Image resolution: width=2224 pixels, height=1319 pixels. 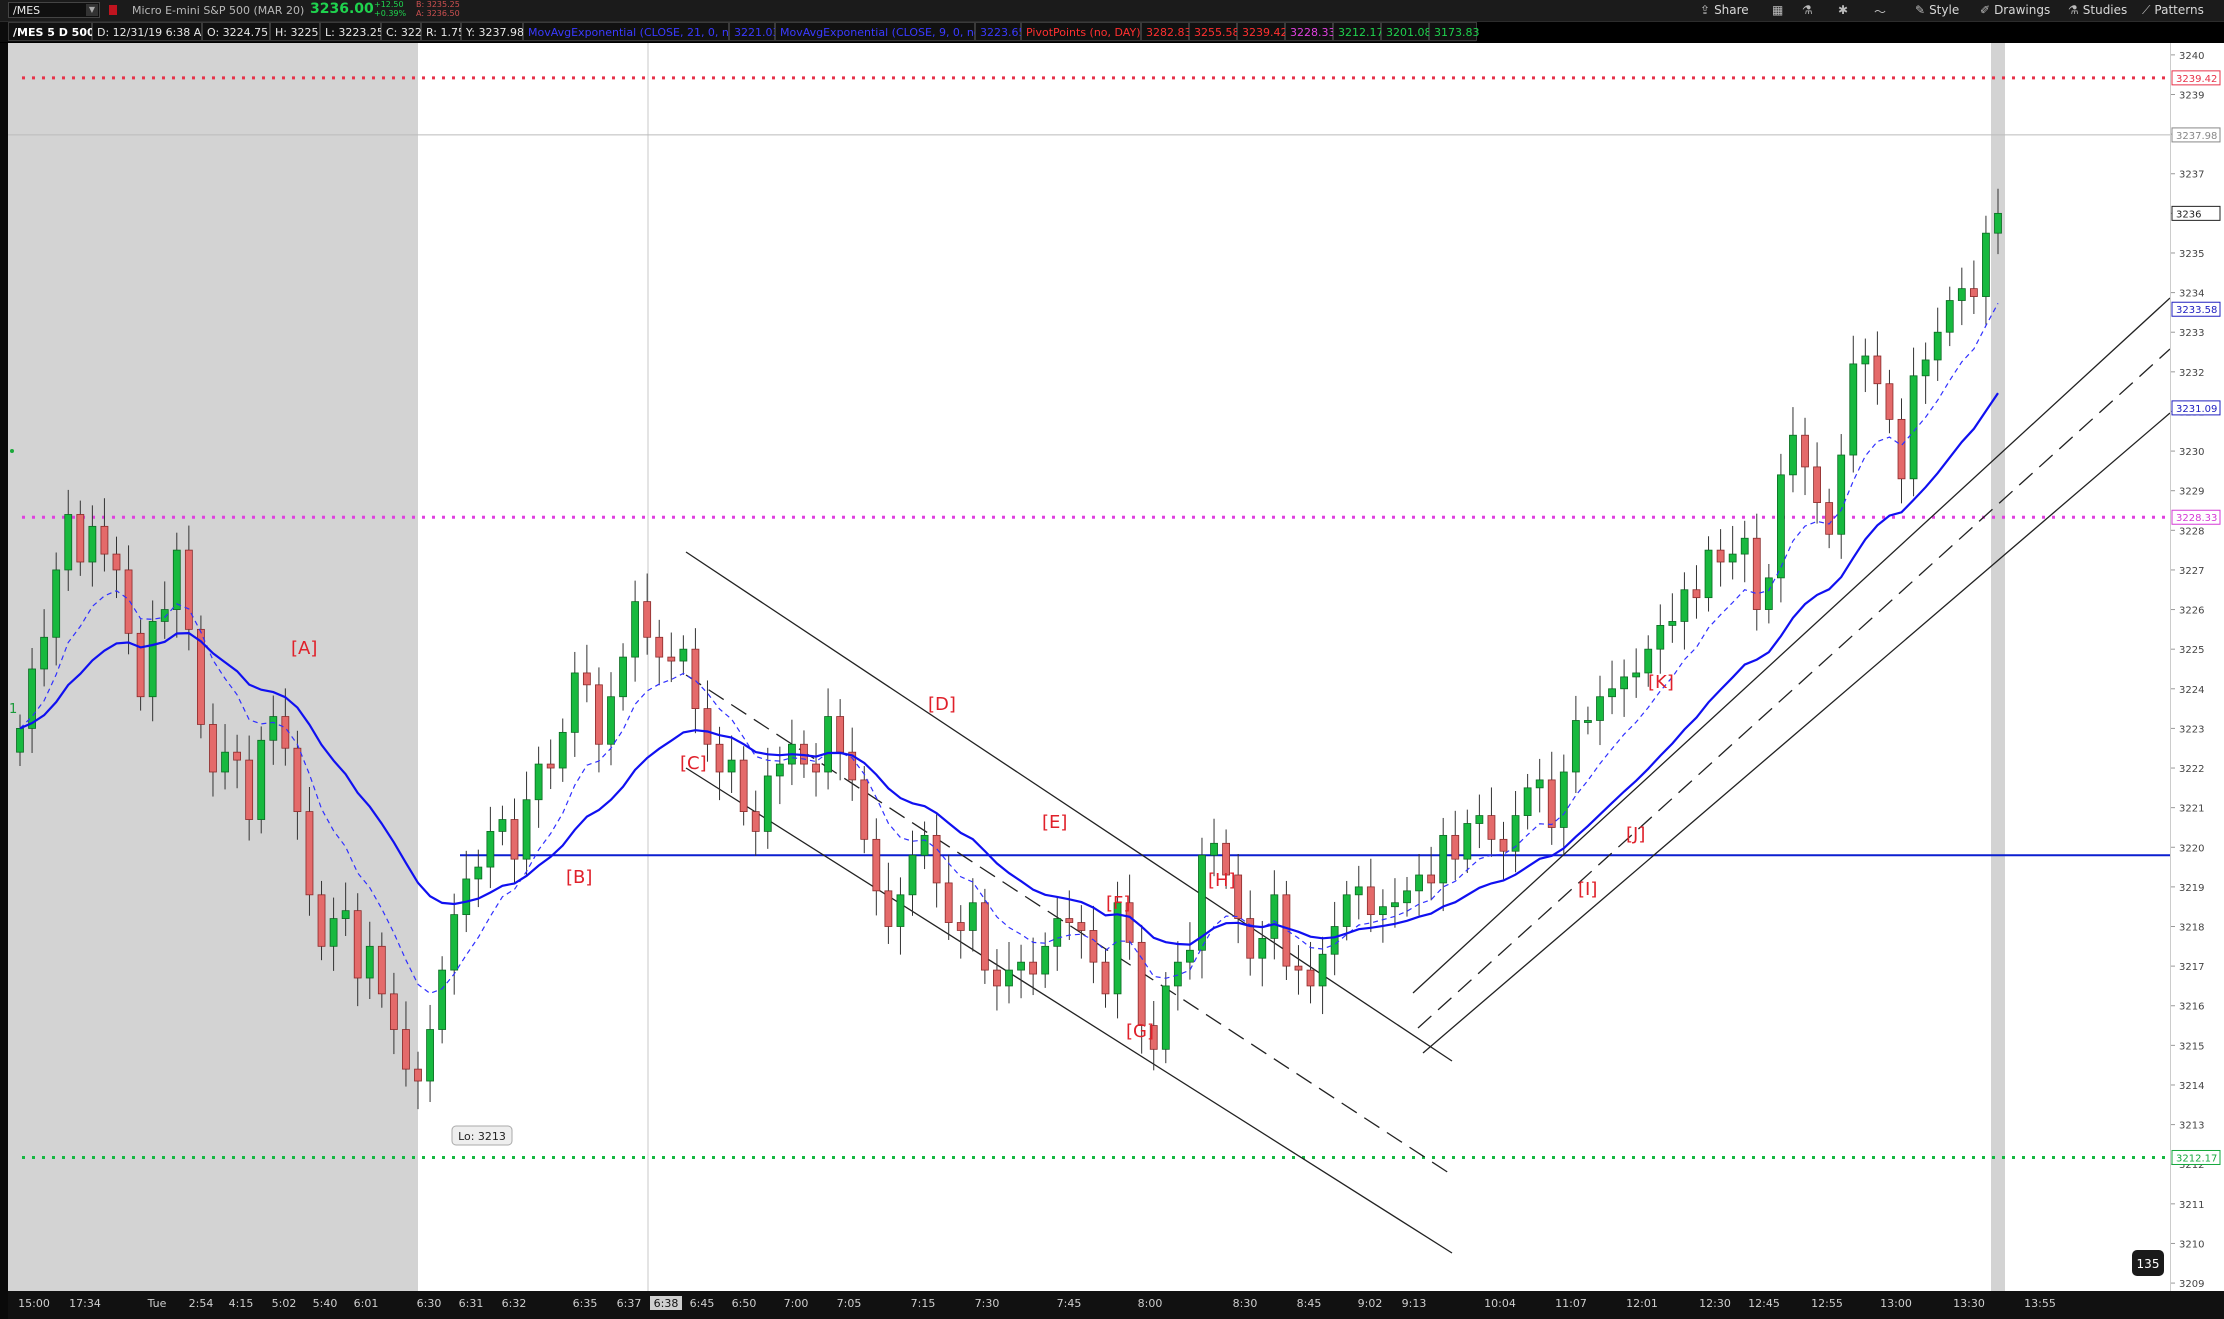 What do you see at coordinates (2148, 1263) in the screenshot?
I see `badge-135: 135` at bounding box center [2148, 1263].